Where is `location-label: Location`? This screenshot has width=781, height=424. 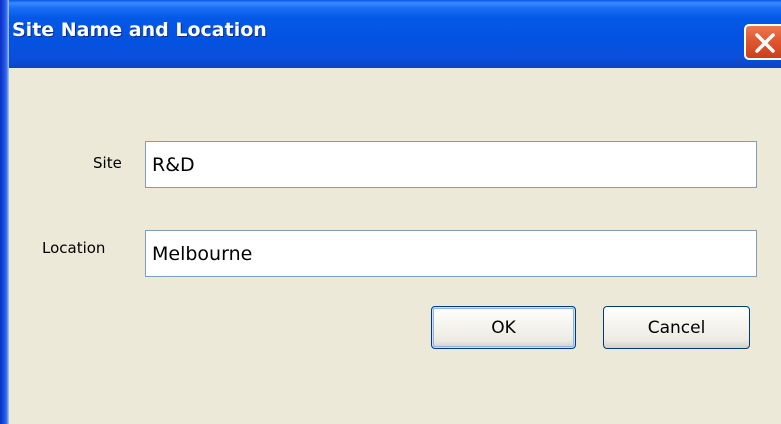 location-label: Location is located at coordinates (74, 248).